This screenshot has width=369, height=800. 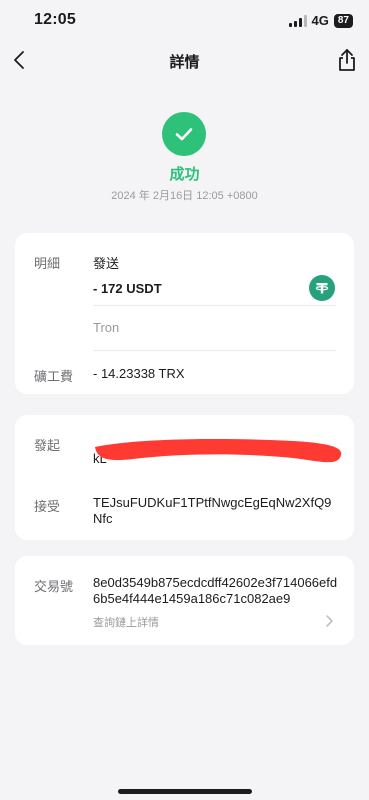 I want to click on to-address: TEJsuFUDKuF1TPtfNwgcEgEqNw2XfQ9Nfc, so click(x=215, y=511).